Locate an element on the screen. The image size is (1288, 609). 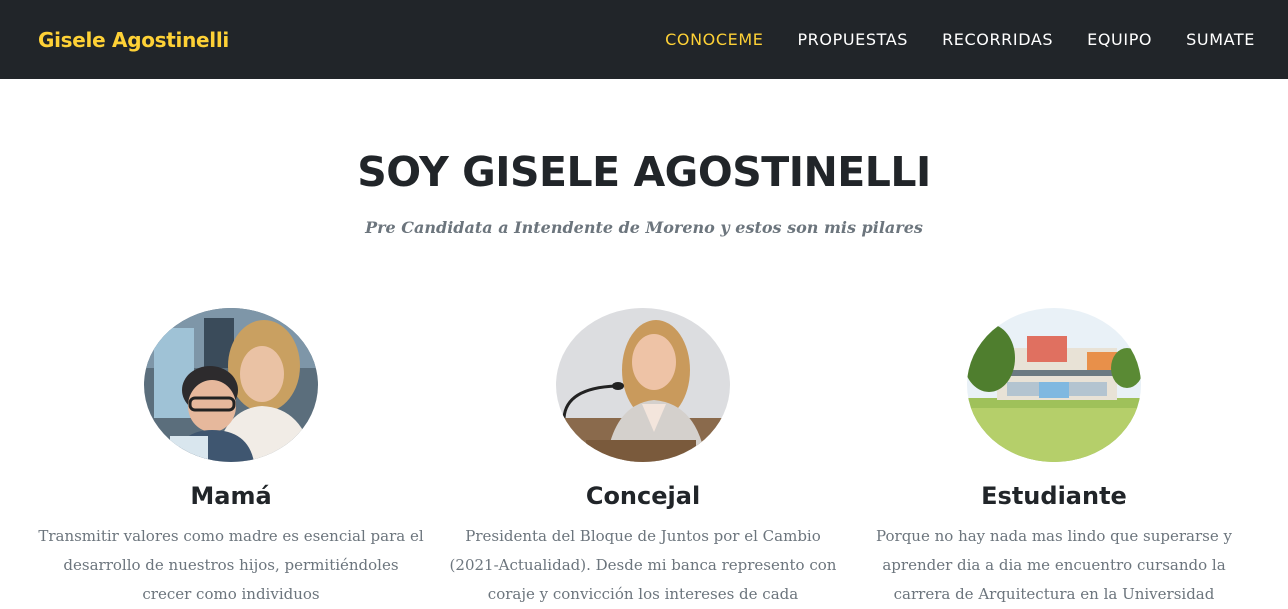
nav-link-propuestas: PROPUESTAS is located at coordinates (852, 39).